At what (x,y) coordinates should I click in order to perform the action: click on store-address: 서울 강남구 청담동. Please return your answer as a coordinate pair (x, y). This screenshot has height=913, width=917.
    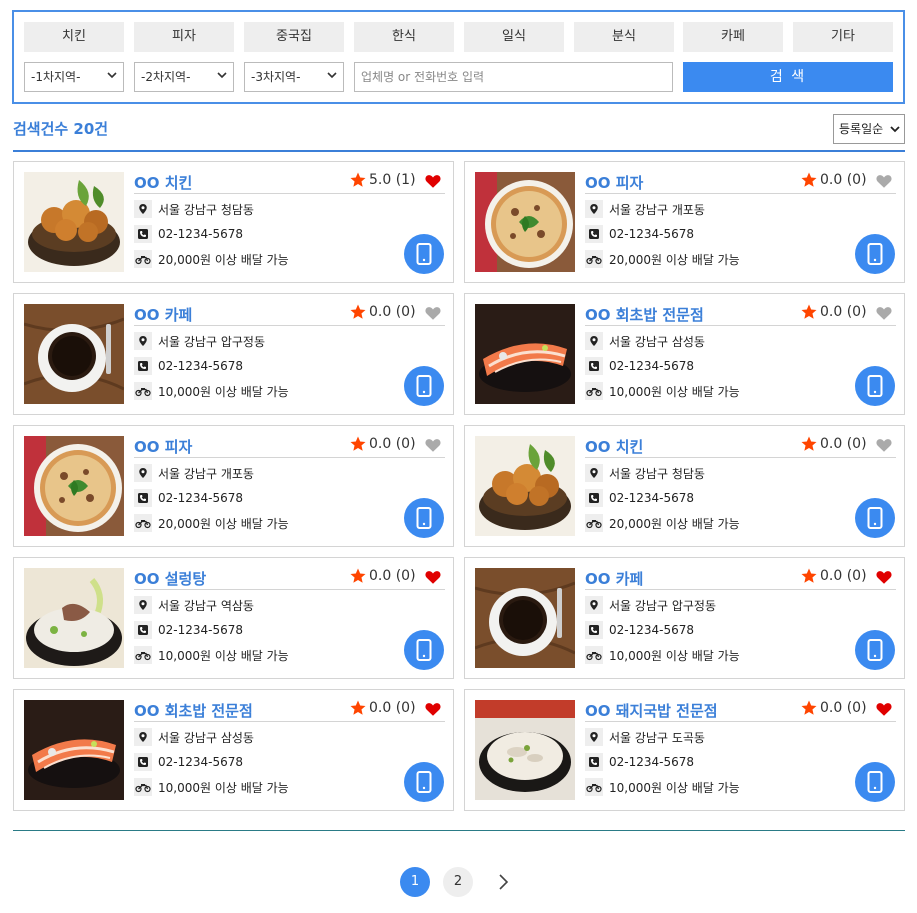
    Looking at the image, I should click on (194, 209).